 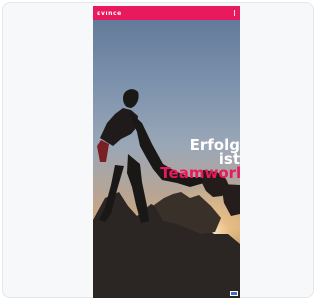 I want to click on hero-headline: Erfolg ist Teamwork, so click(x=200, y=160).